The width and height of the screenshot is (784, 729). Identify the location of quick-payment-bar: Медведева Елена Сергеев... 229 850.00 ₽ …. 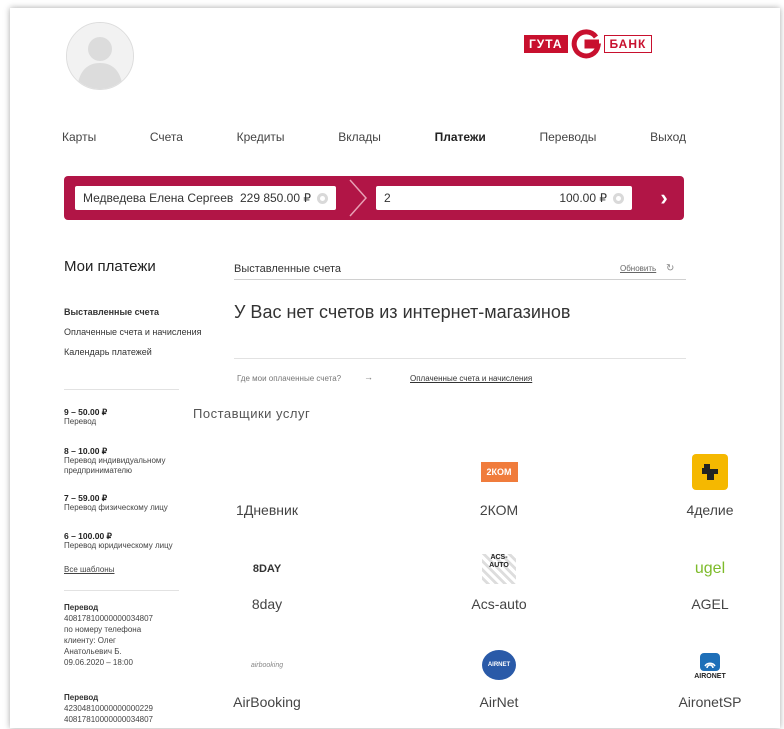
(374, 198).